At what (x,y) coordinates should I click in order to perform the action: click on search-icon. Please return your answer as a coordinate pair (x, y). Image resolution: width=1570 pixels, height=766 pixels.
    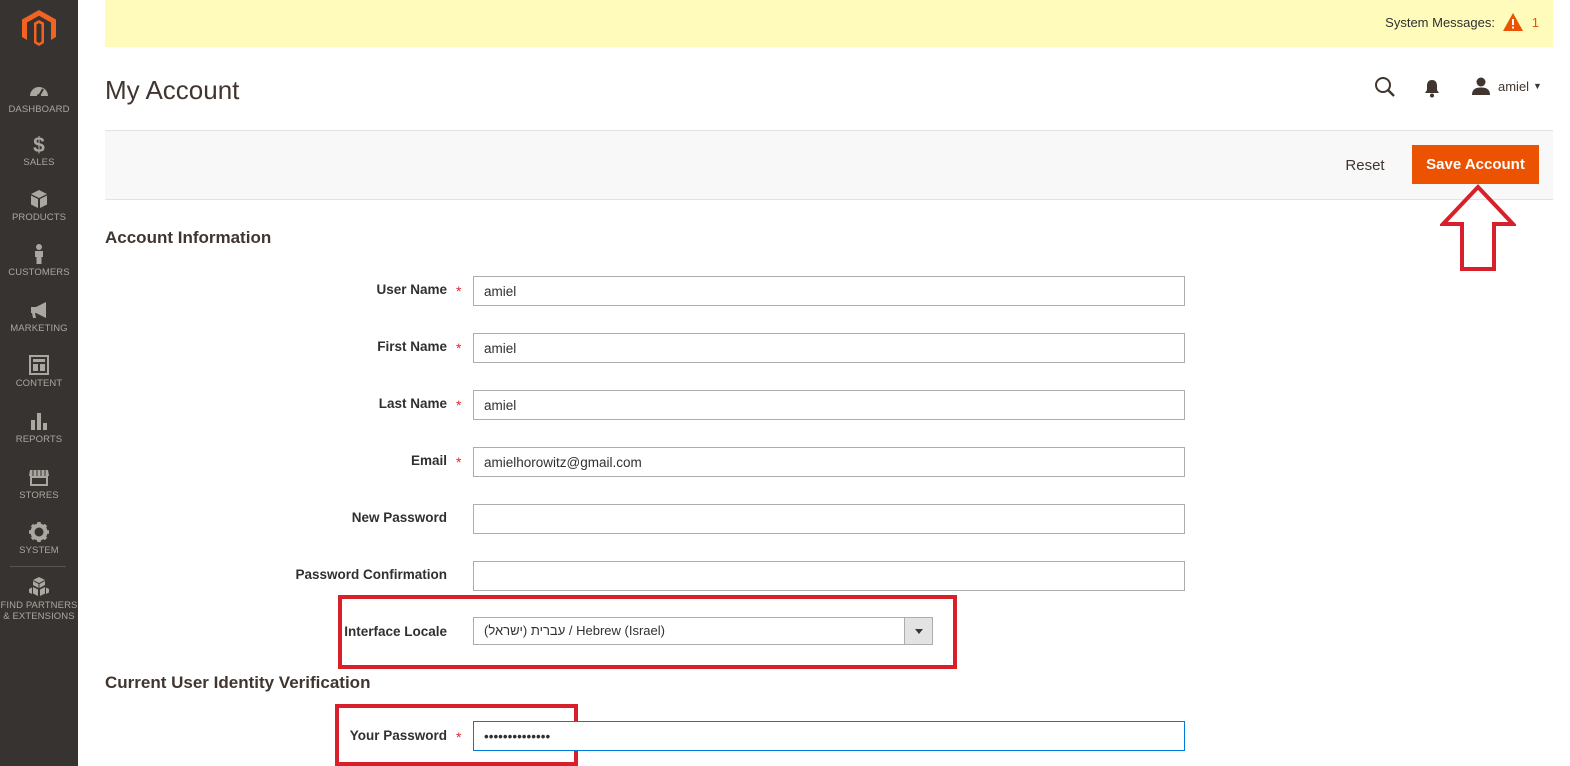
    Looking at the image, I should click on (1385, 87).